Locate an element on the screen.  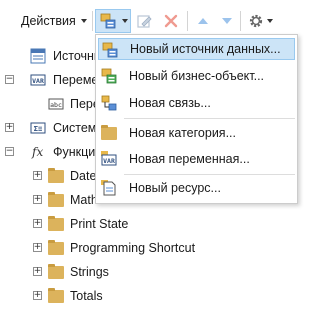
tree-item: + Totals is located at coordinates (154, 296).